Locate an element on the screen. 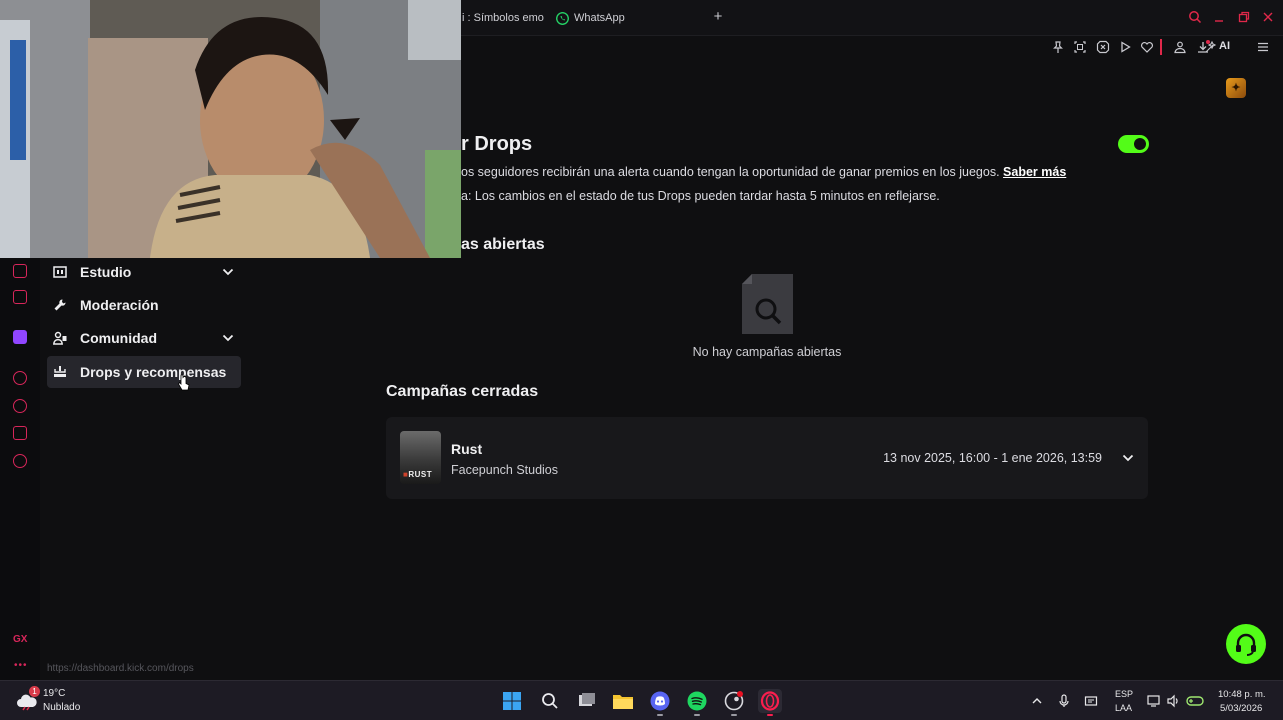 The width and height of the screenshot is (1283, 720). discord-app is located at coordinates (660, 702).